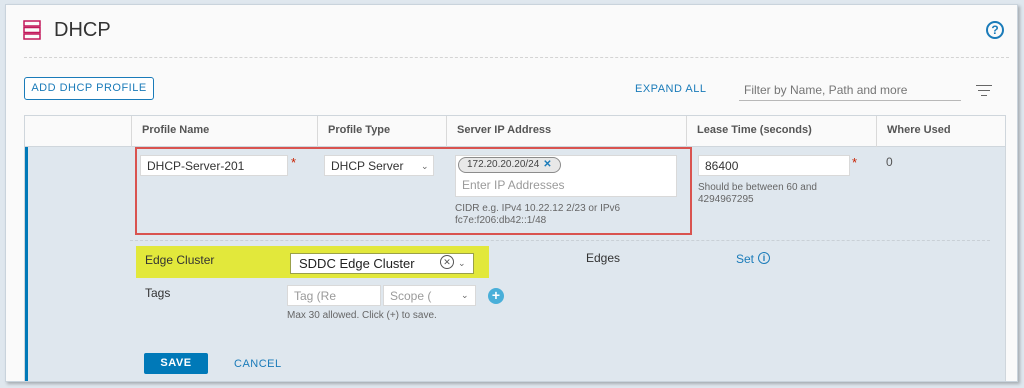 The height and width of the screenshot is (388, 1024). What do you see at coordinates (258, 364) in the screenshot?
I see `cancel-button: CANCEL` at bounding box center [258, 364].